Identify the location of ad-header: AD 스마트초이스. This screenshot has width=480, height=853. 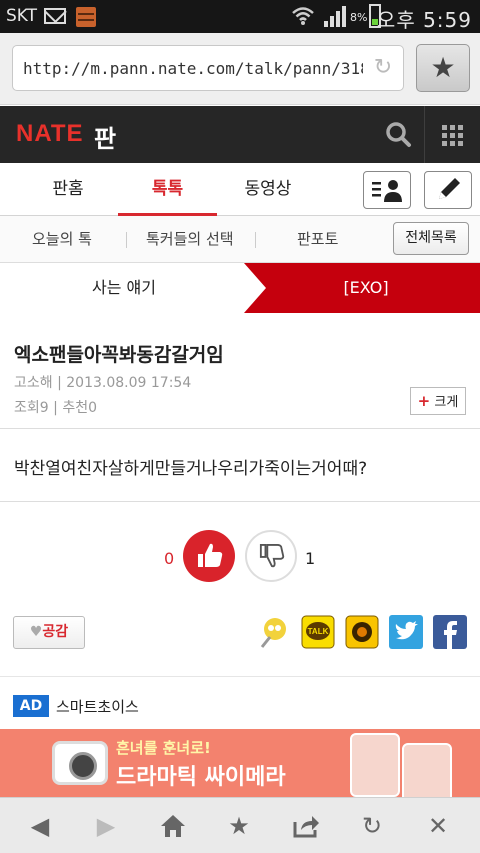
(240, 709).